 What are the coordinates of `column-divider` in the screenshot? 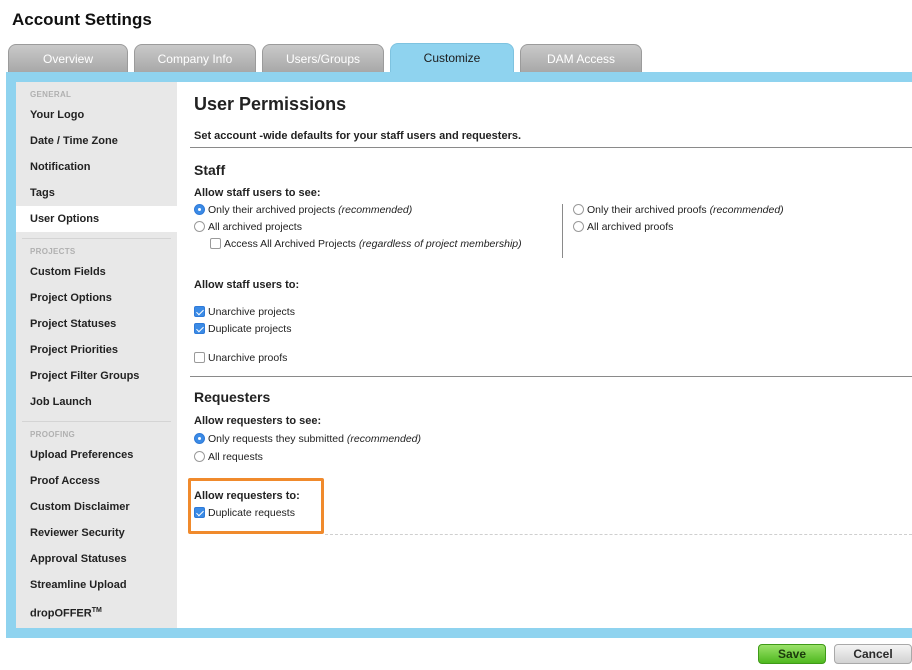 It's located at (562, 231).